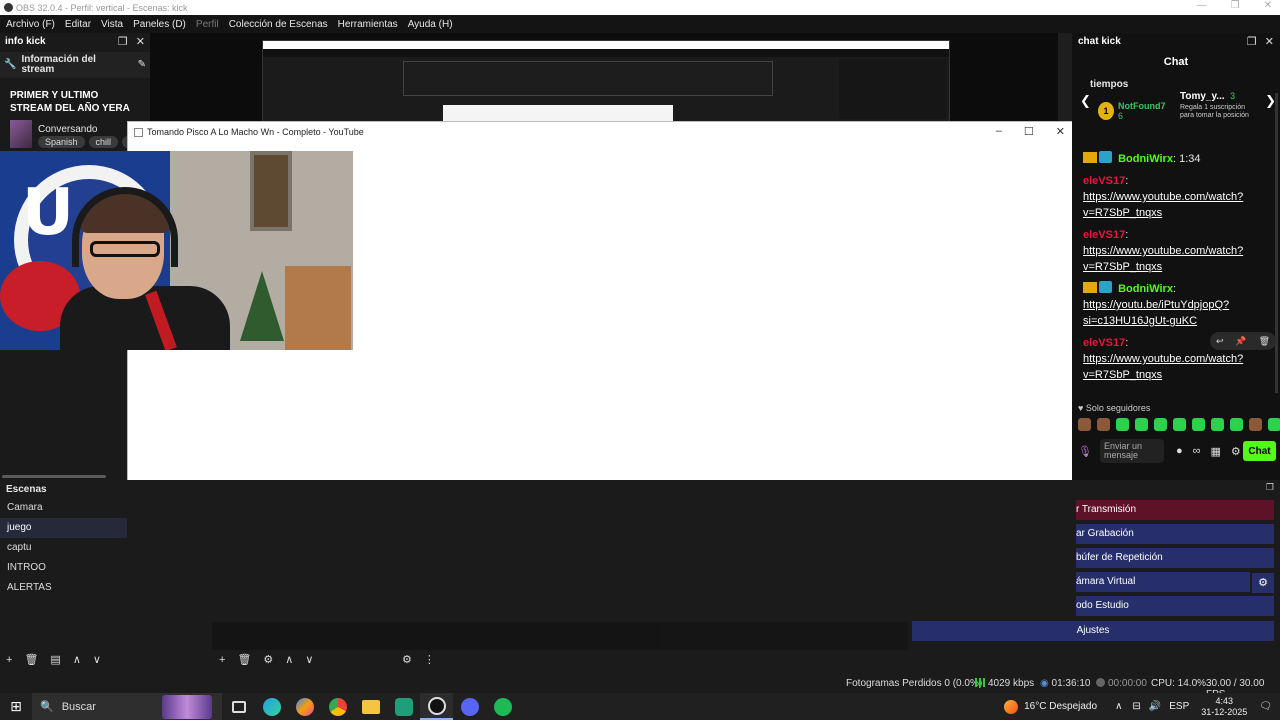 This screenshot has height=720, width=1280. I want to click on menu-perfil: Perfil, so click(207, 24).